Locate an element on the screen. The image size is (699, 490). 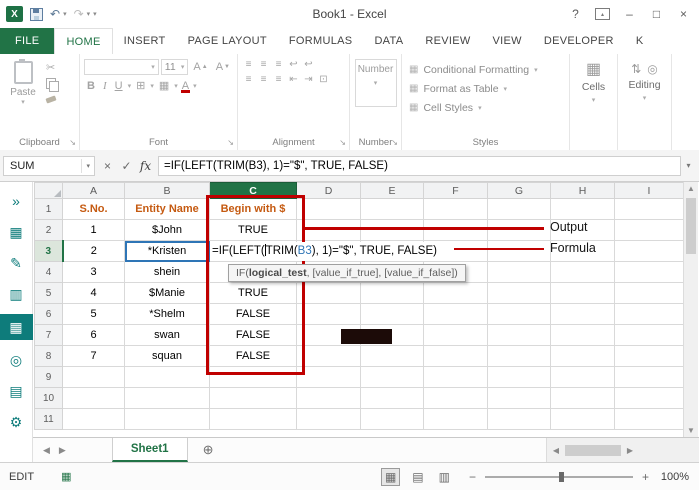
formula-input: =IF(LEFT(TRIM(B3), 1)="$", TRUE, FALSE) is located at coordinates (419, 165).